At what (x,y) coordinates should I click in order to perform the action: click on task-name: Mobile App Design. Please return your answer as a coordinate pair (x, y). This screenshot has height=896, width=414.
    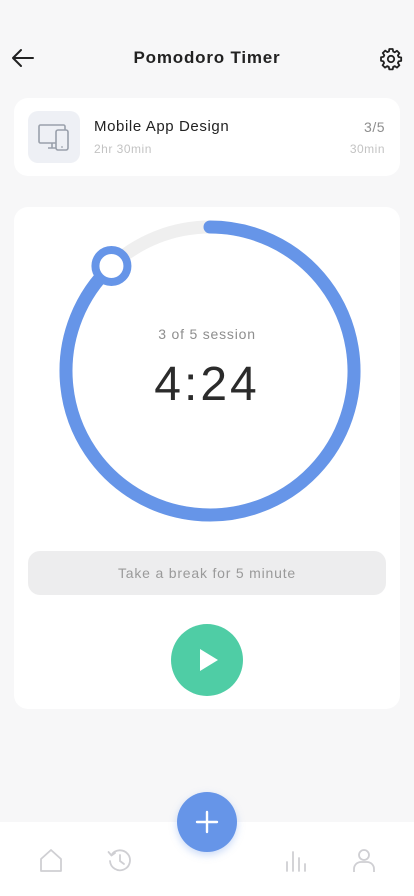
    Looking at the image, I should click on (162, 126).